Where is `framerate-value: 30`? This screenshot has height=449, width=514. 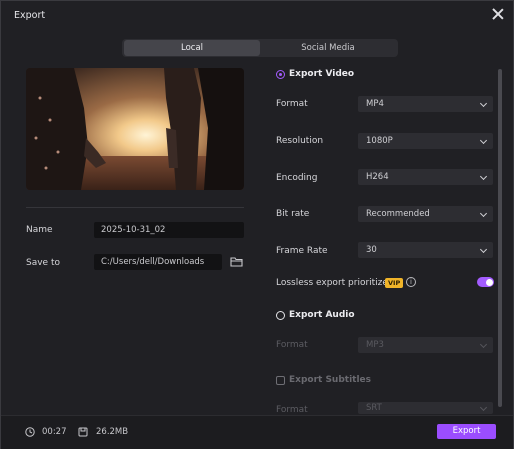 framerate-value: 30 is located at coordinates (371, 250).